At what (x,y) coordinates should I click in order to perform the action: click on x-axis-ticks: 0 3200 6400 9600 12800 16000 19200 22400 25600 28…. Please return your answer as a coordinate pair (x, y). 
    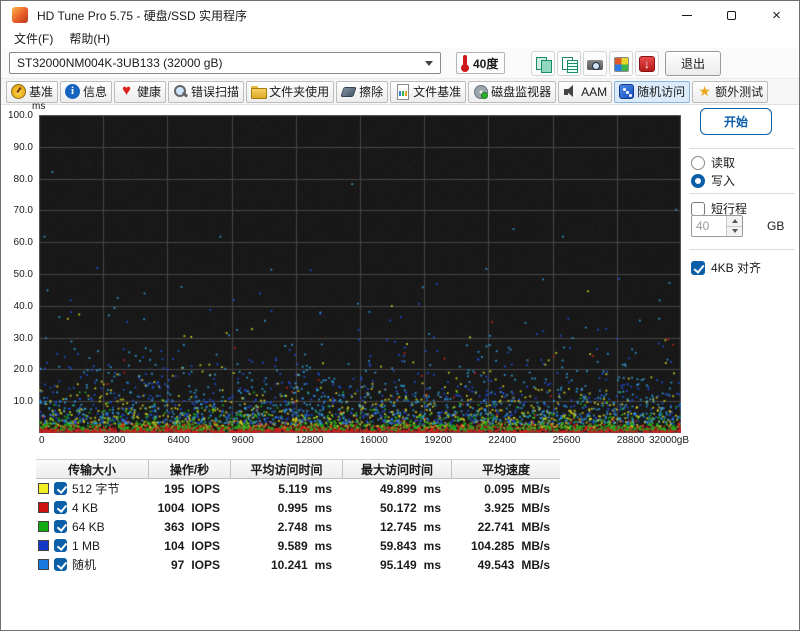
    Looking at the image, I should click on (364, 441).